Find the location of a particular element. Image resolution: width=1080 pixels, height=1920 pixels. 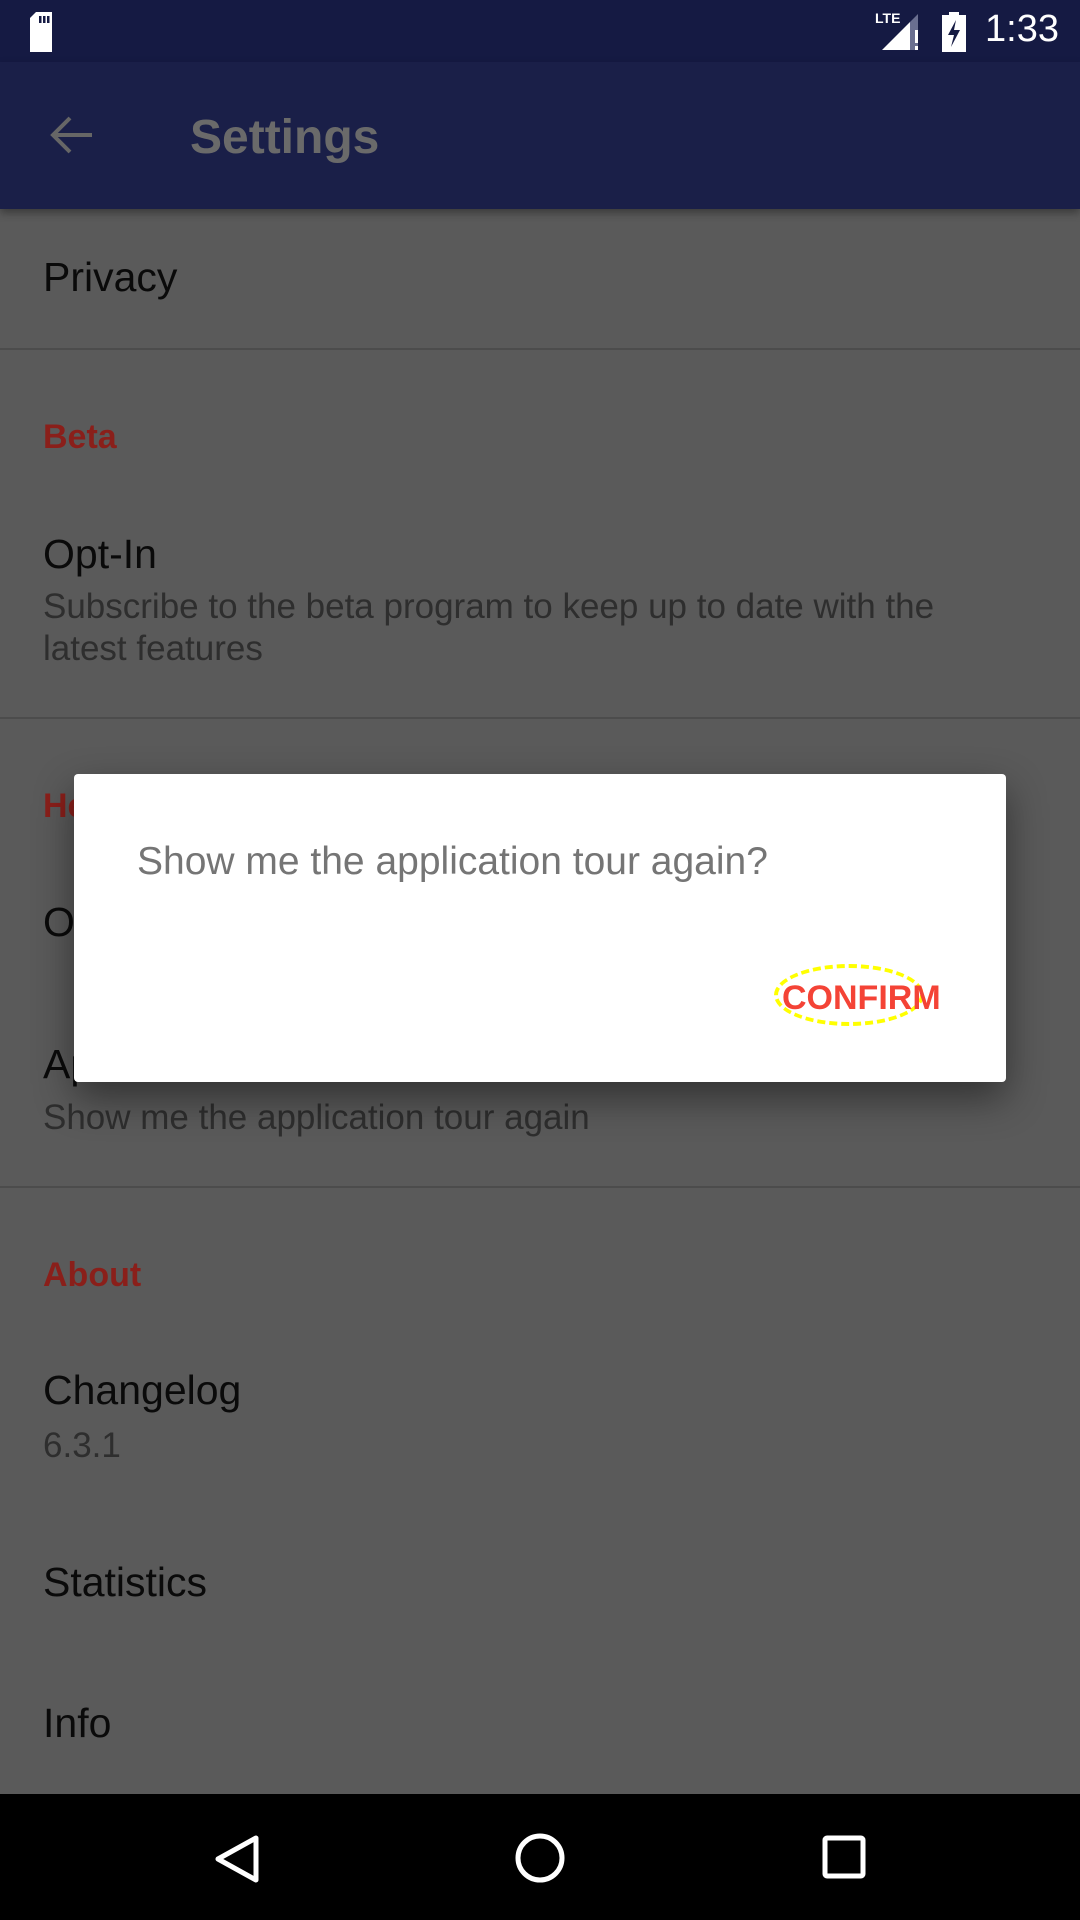

optin-title: Opt-In is located at coordinates (100, 554).